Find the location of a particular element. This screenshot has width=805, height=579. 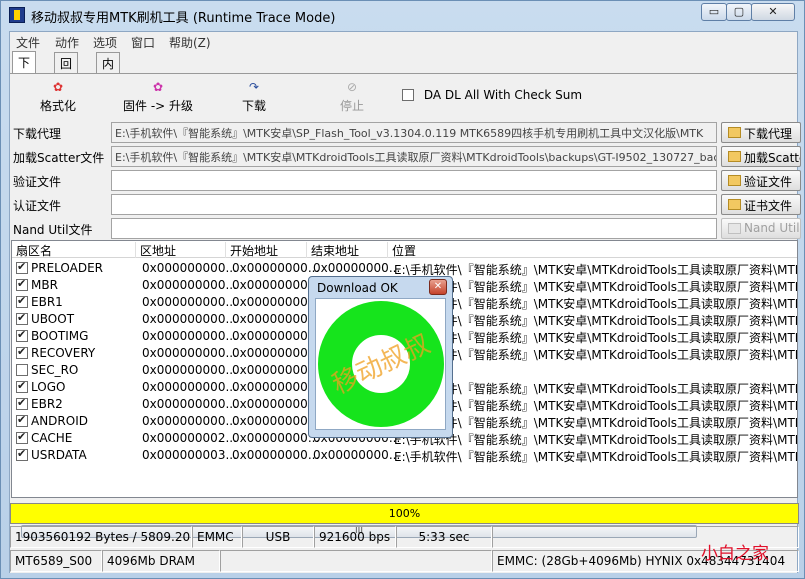

checksum-checkbox is located at coordinates (408, 95).